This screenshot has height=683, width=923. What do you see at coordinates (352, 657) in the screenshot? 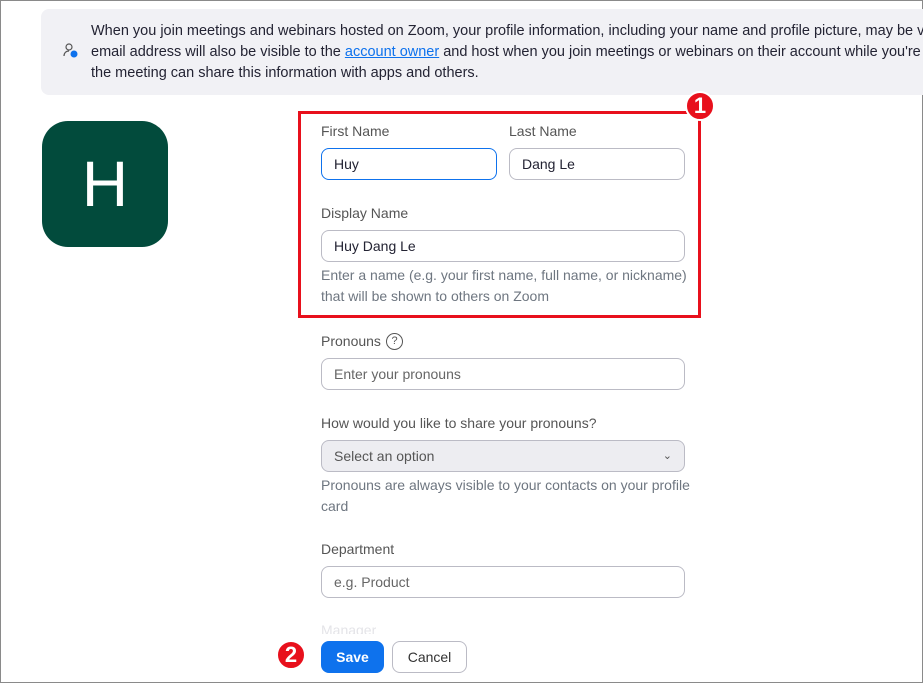
I see `save-button: Save` at bounding box center [352, 657].